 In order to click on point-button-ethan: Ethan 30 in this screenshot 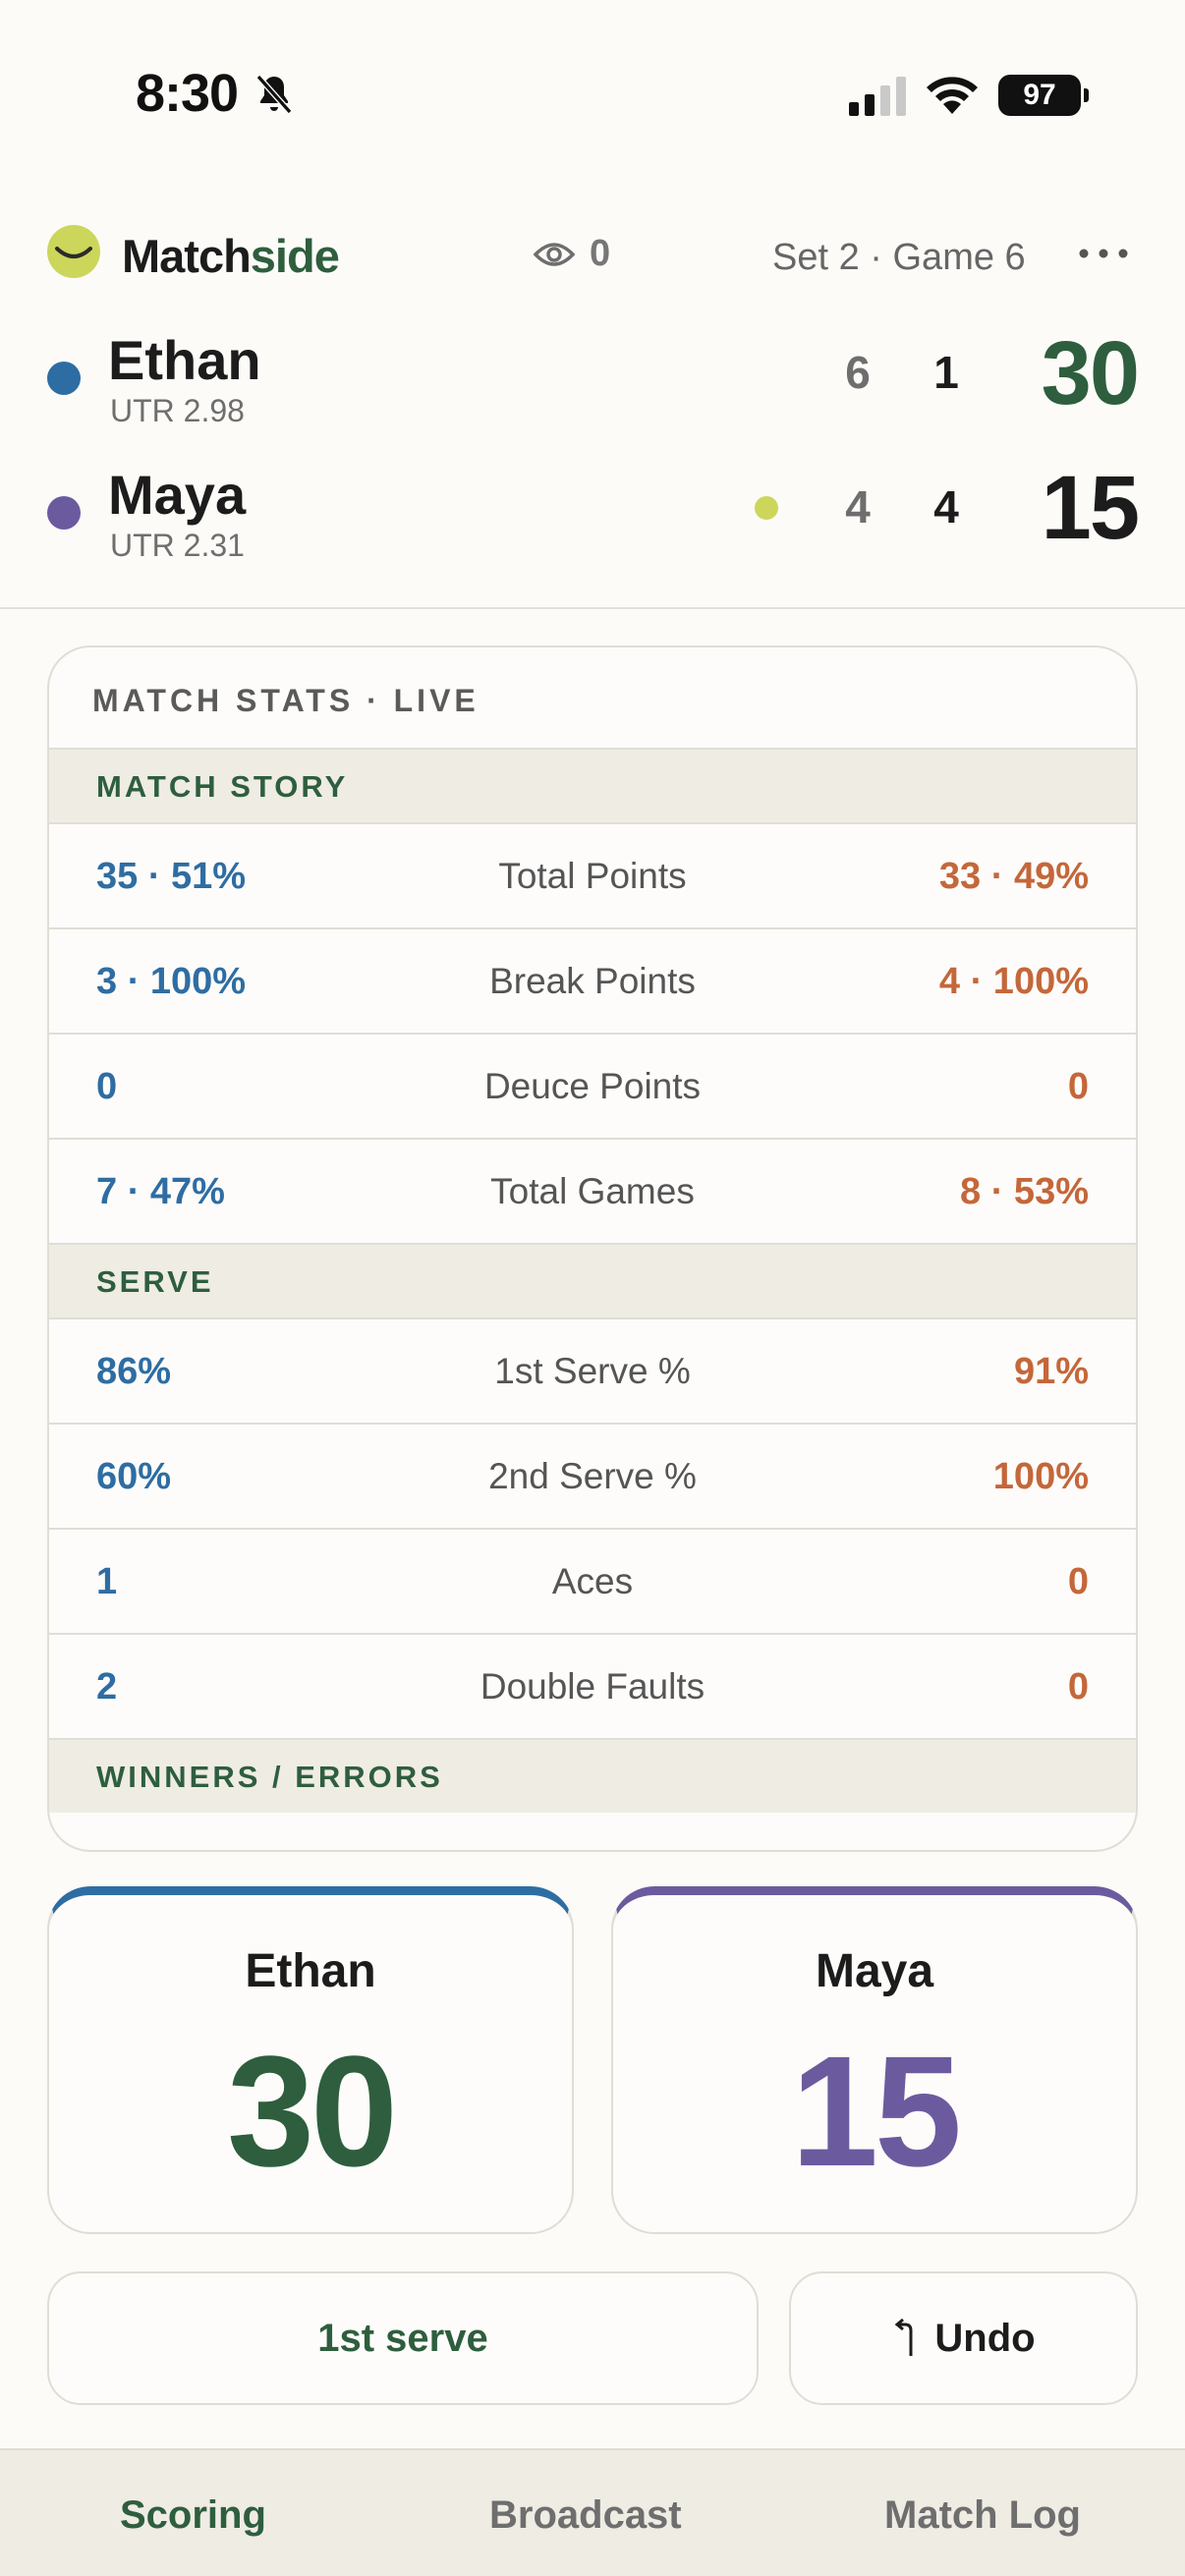, I will do `click(311, 2060)`.